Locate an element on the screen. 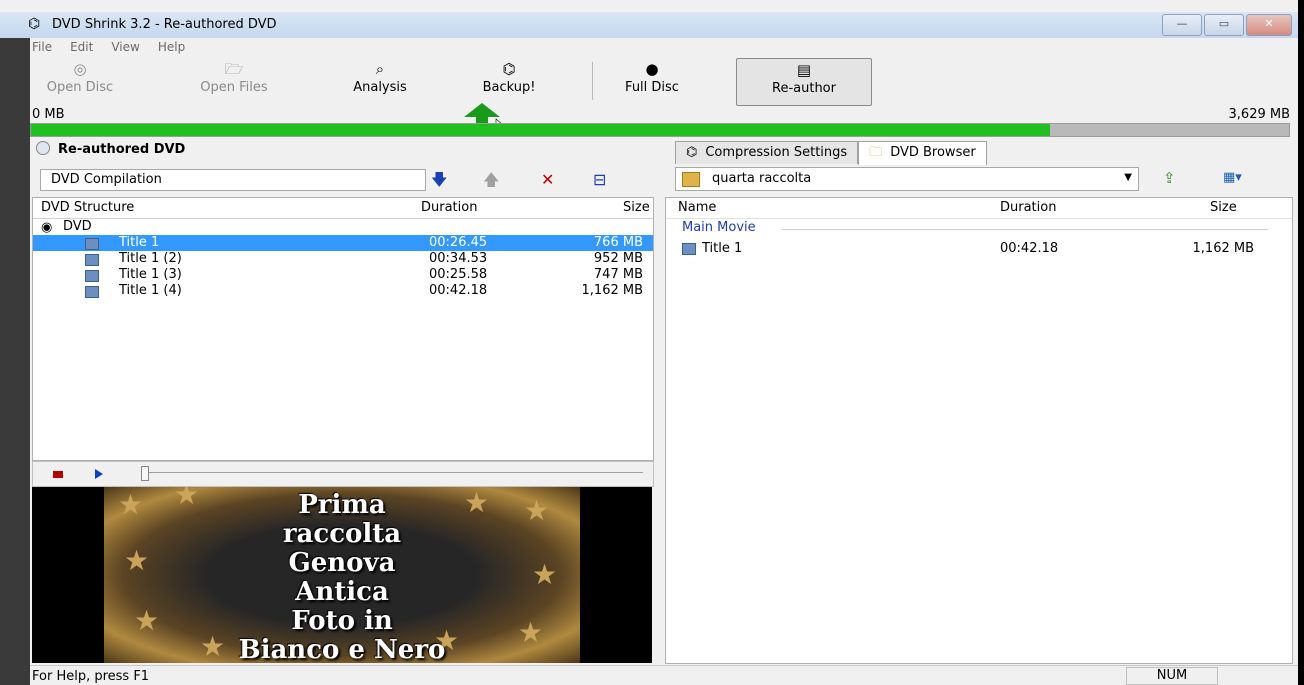 This screenshot has height=685, width=1304. open-folder-icon: 🗁 is located at coordinates (234, 69).